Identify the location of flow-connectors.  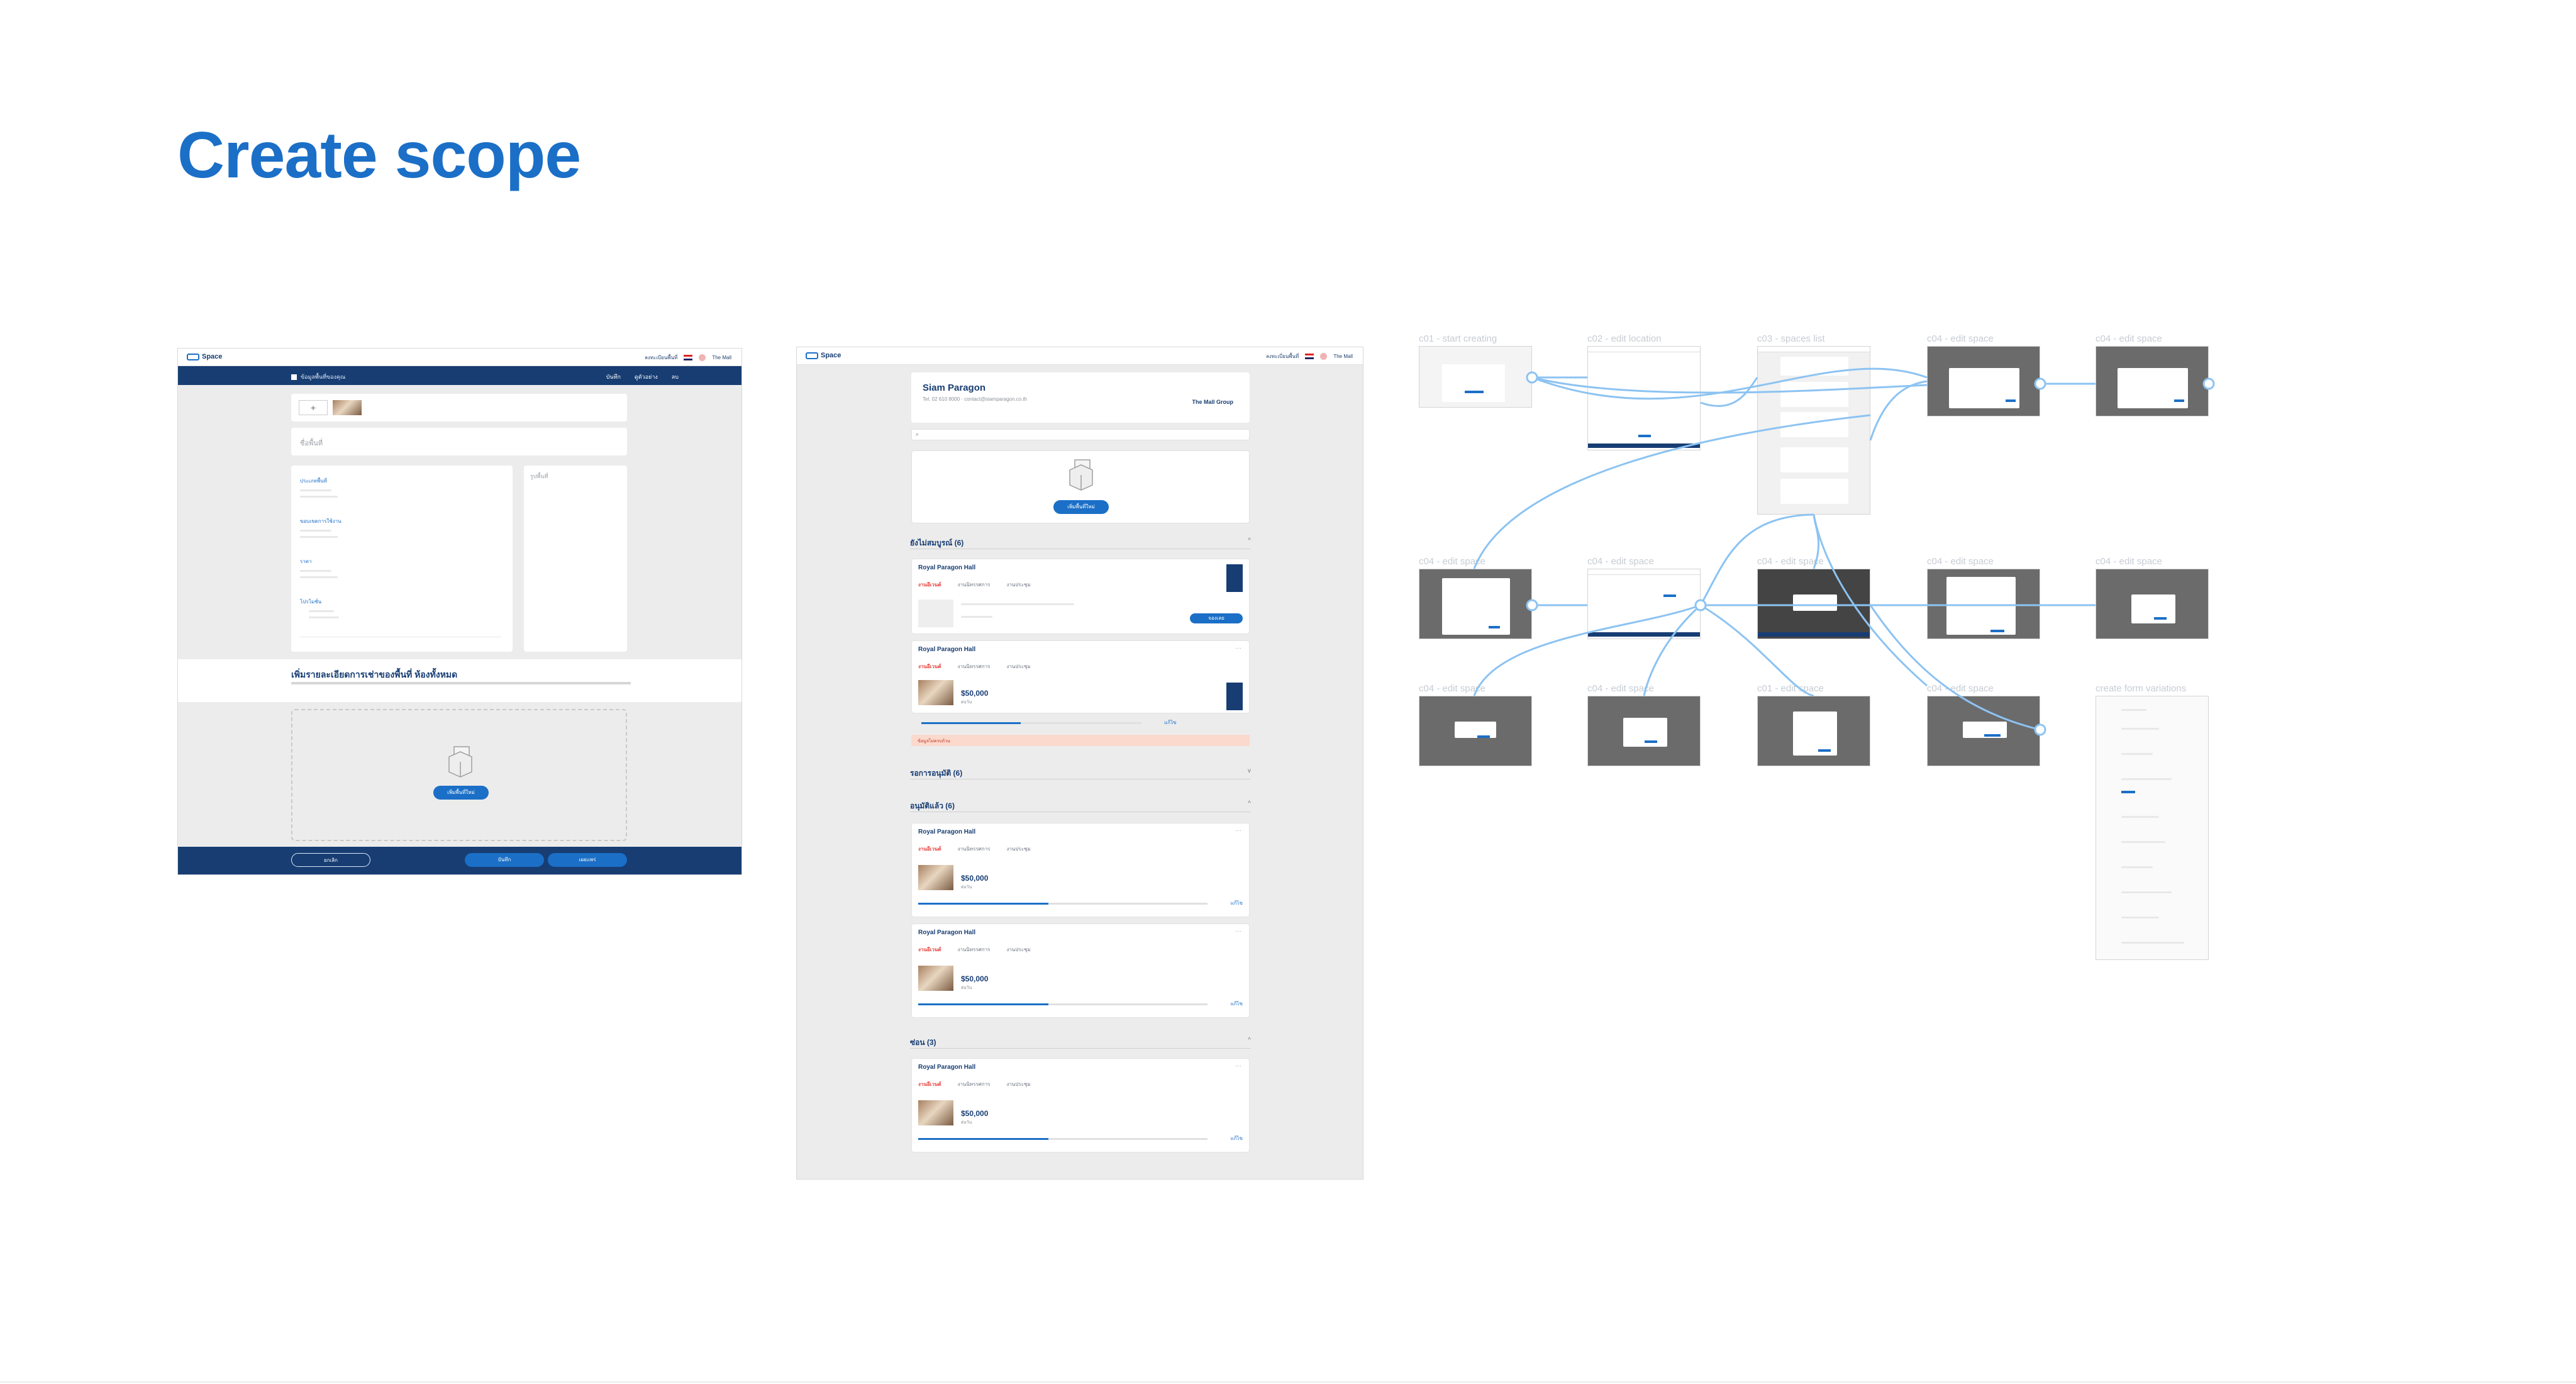
(1844, 551).